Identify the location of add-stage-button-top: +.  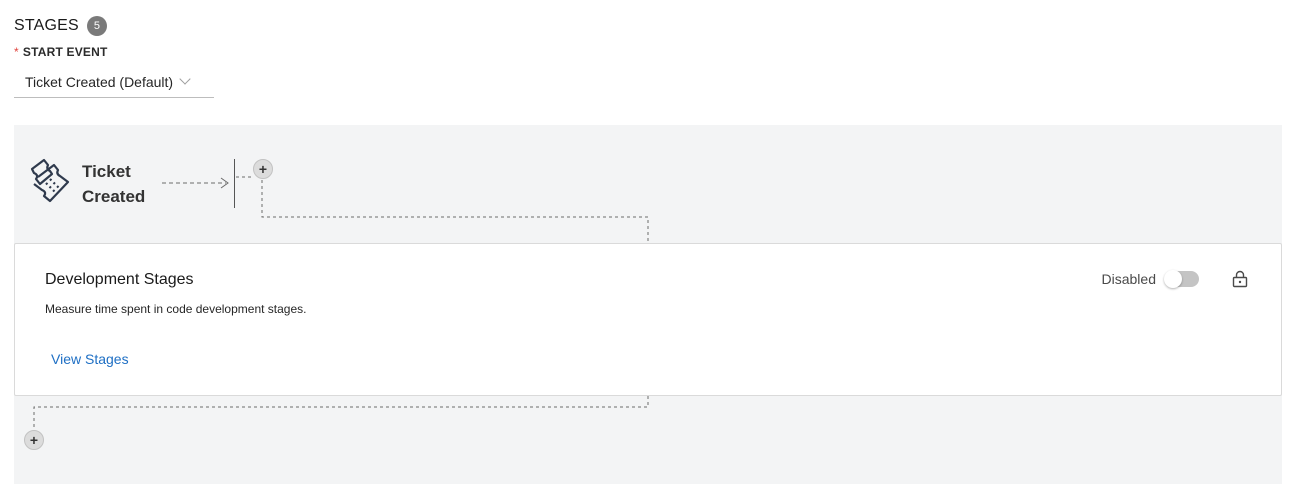
(263, 169).